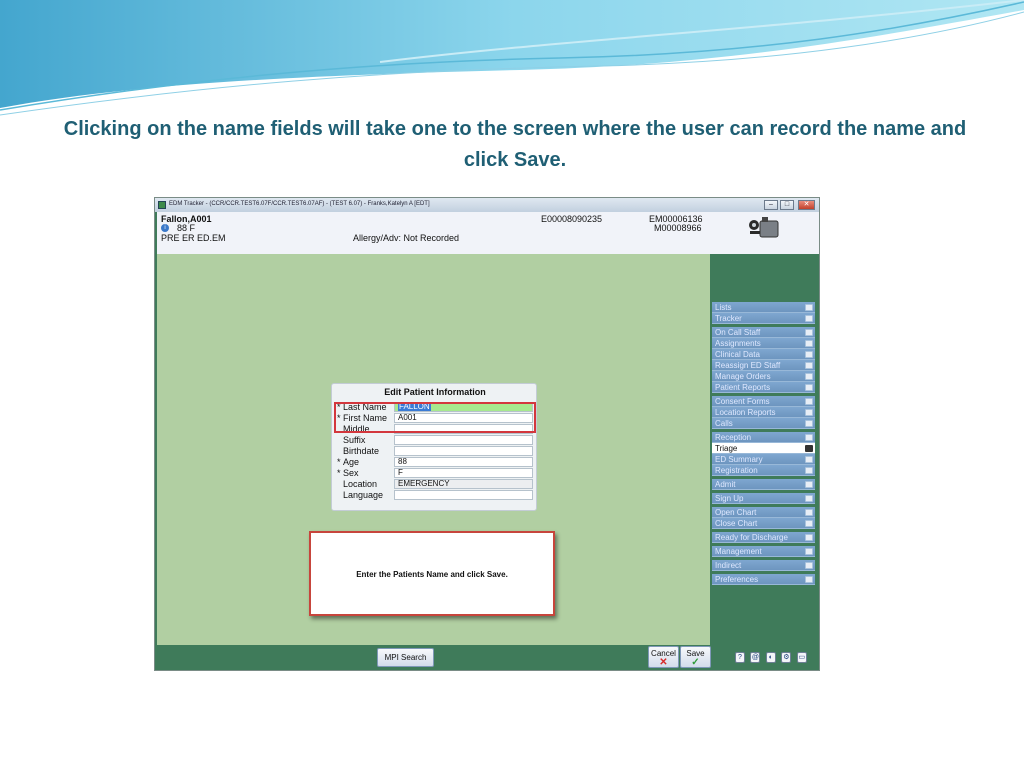 This screenshot has width=1024, height=768. What do you see at coordinates (678, 228) in the screenshot?
I see `medical-record-number: M00008966` at bounding box center [678, 228].